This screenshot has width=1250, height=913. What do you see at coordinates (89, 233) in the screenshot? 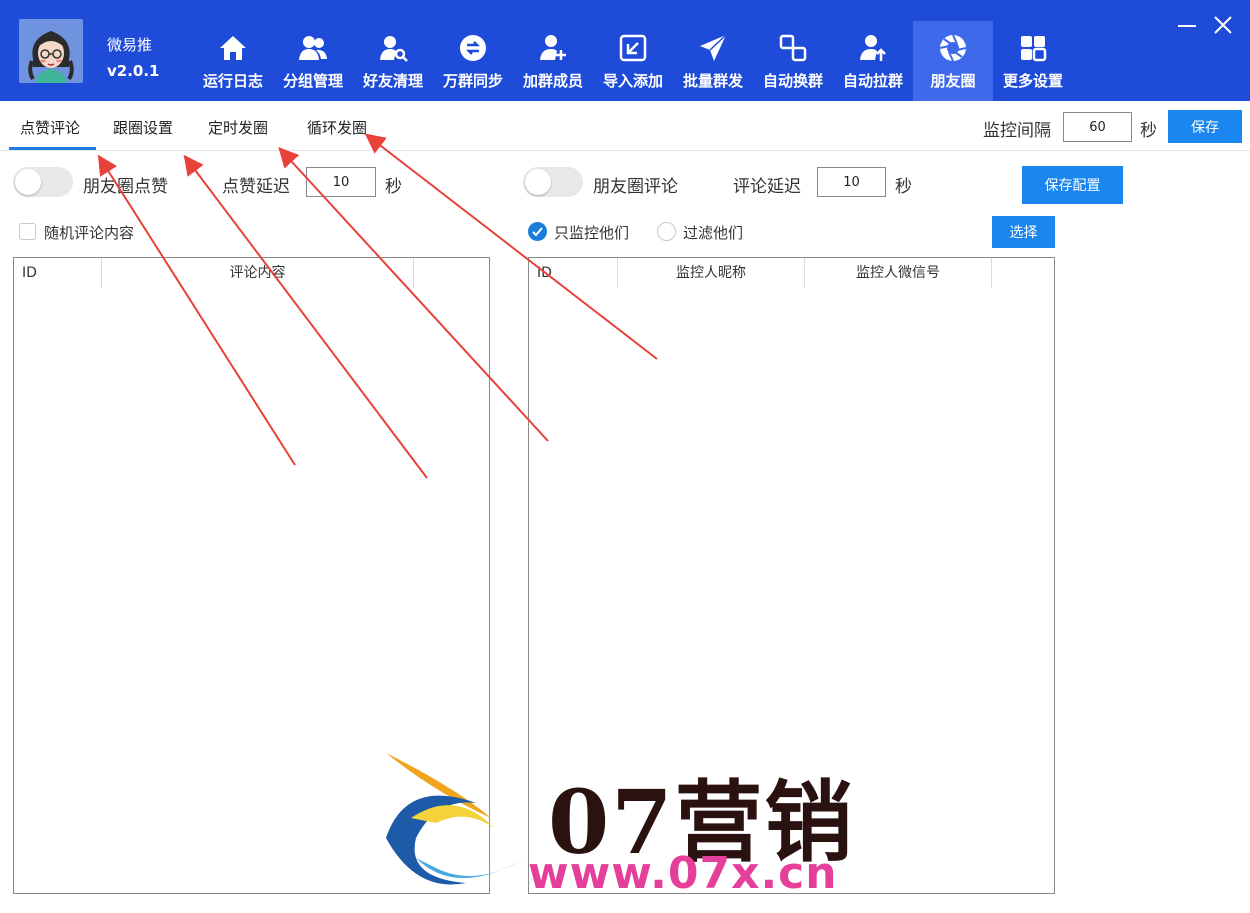
I see `random-comment-label: 随机评论内容` at bounding box center [89, 233].